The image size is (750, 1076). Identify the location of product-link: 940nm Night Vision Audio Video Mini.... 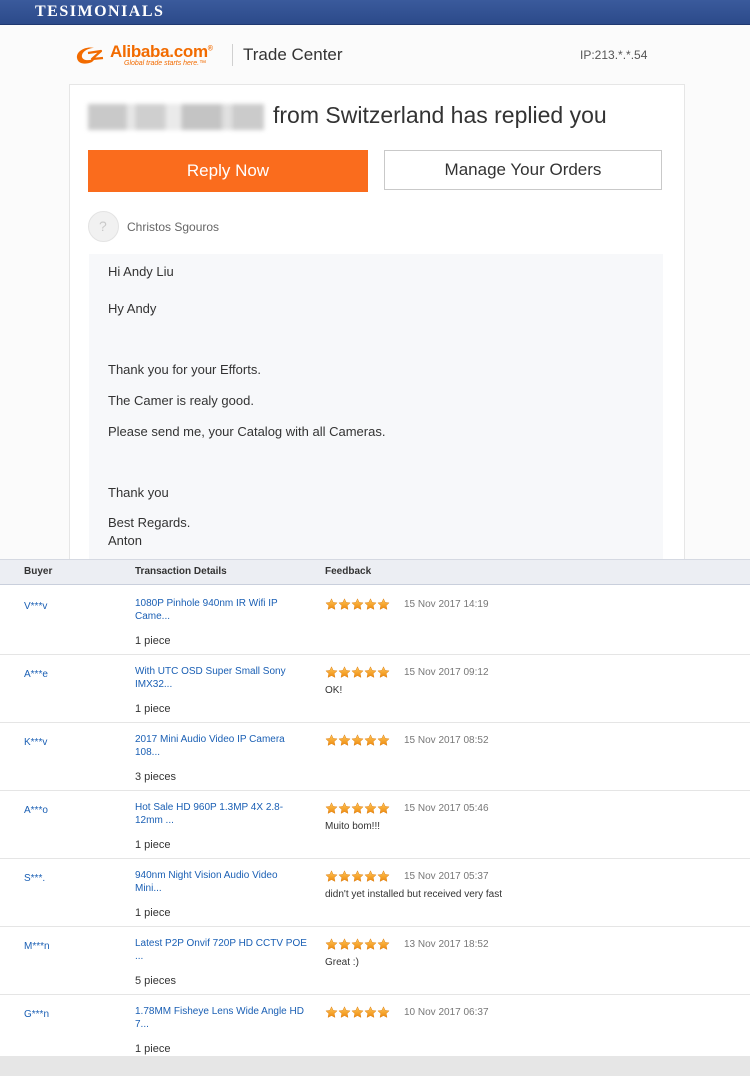
(225, 882).